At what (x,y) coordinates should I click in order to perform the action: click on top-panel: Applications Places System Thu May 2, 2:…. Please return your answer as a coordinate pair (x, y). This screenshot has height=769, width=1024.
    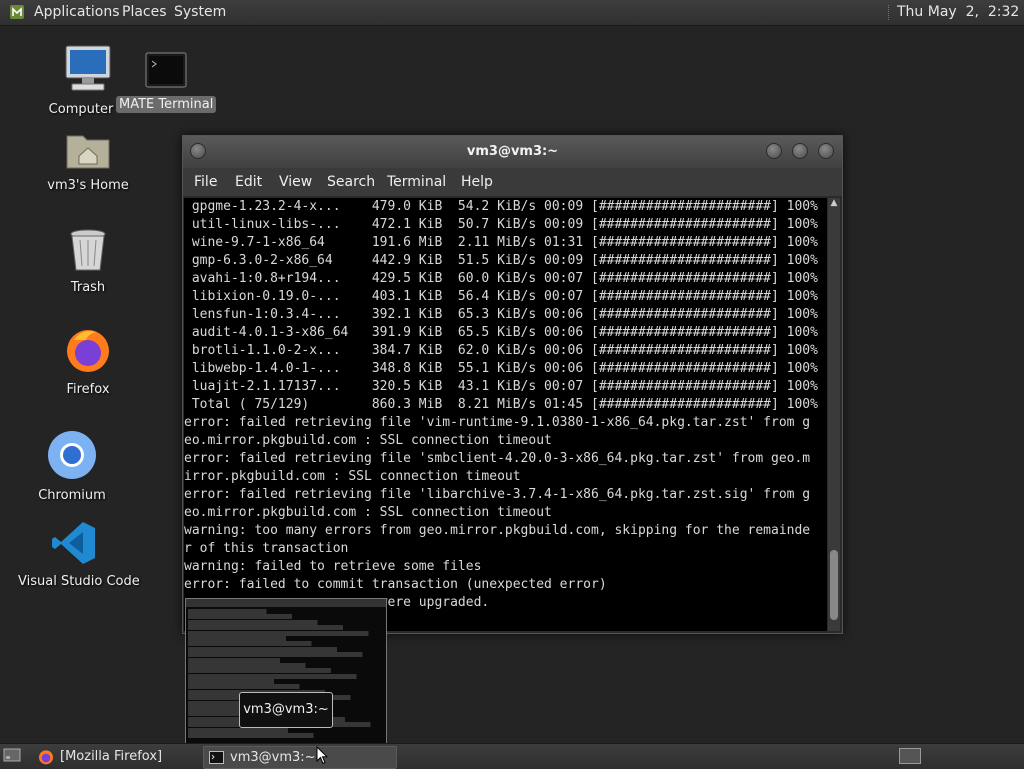
    Looking at the image, I should click on (512, 13).